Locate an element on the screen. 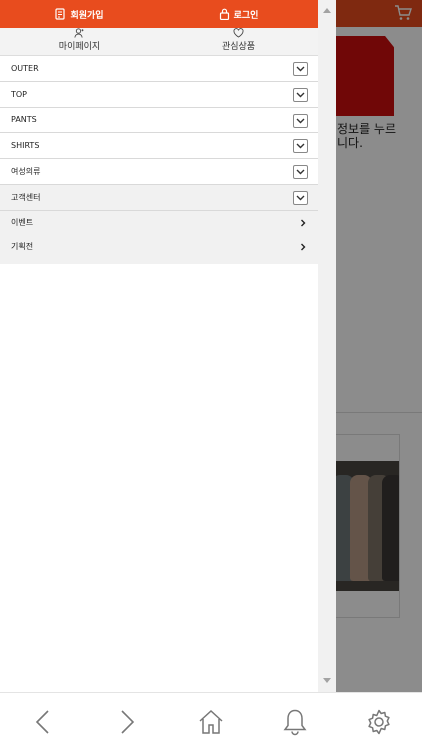 The image size is (422, 750). menu-item-label: PANTS is located at coordinates (24, 120).